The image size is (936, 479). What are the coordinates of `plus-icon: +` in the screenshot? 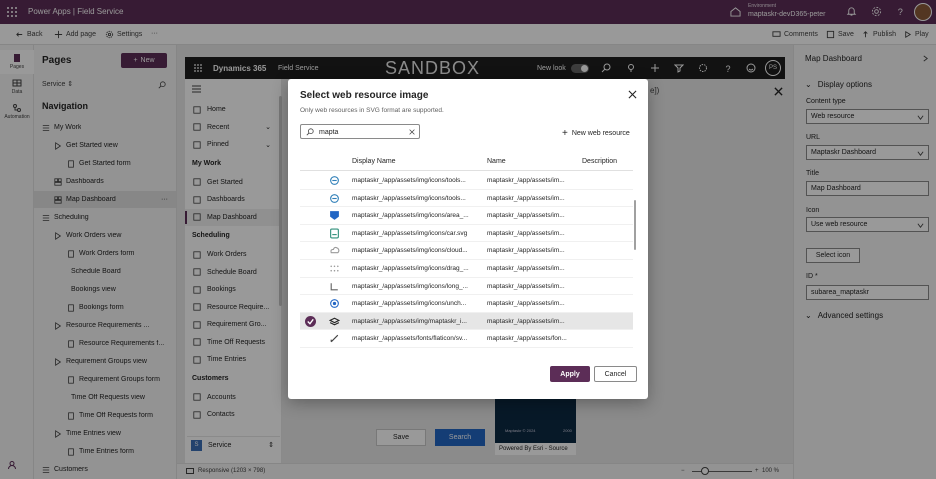 It's located at (565, 133).